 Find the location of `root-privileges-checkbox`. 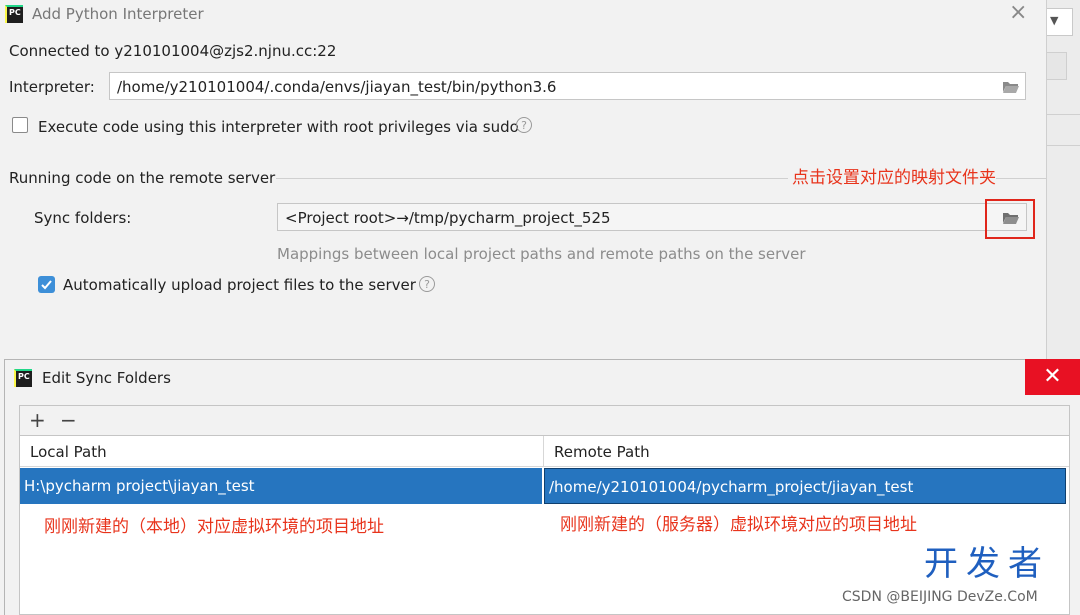

root-privileges-checkbox is located at coordinates (20, 125).